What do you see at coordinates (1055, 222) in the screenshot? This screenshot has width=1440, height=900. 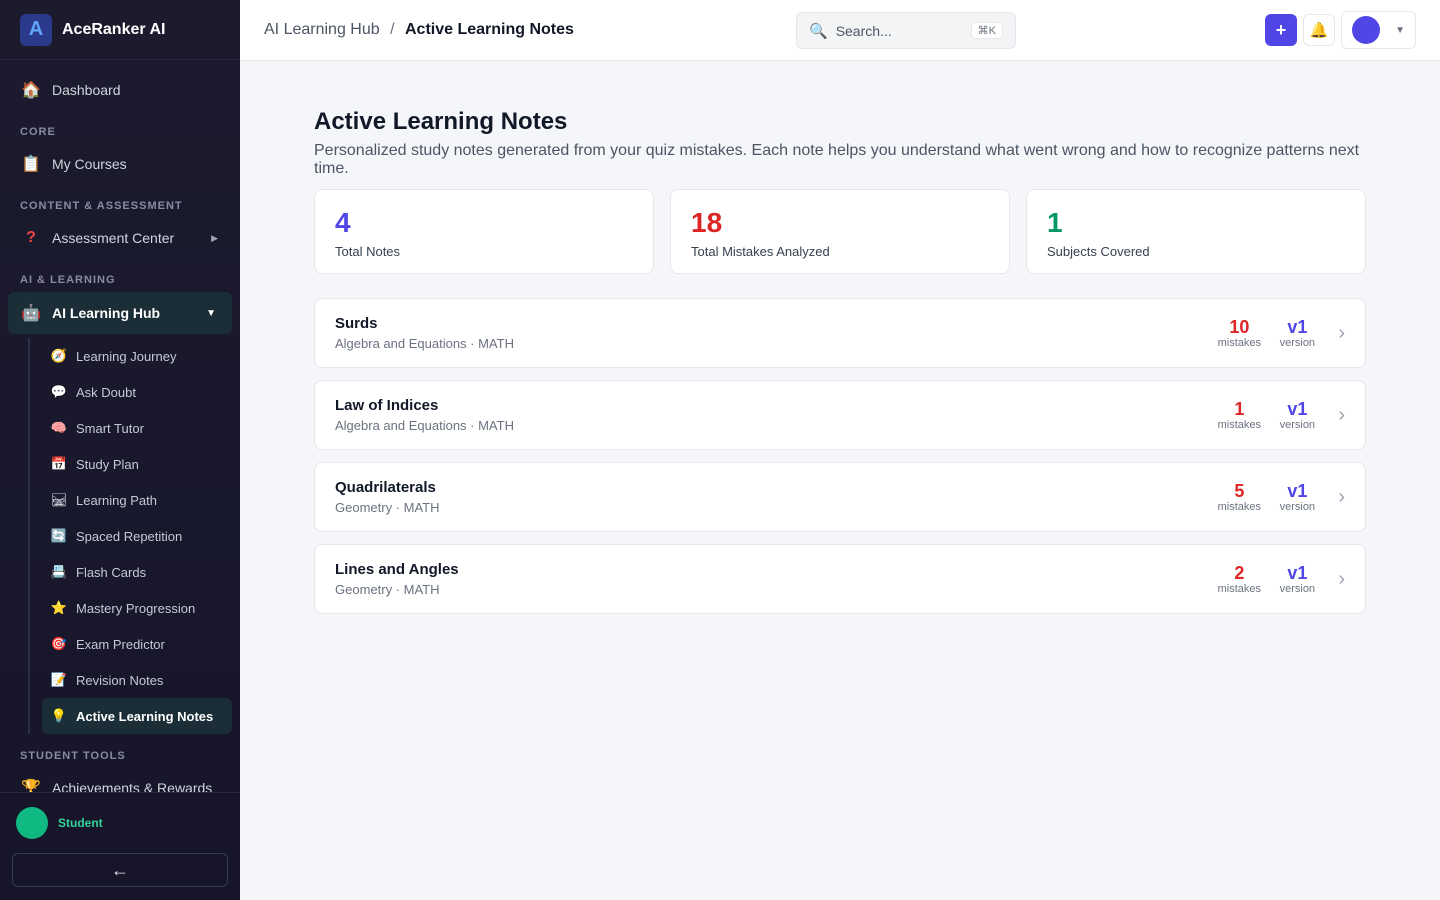 I see `stat-value: 1` at bounding box center [1055, 222].